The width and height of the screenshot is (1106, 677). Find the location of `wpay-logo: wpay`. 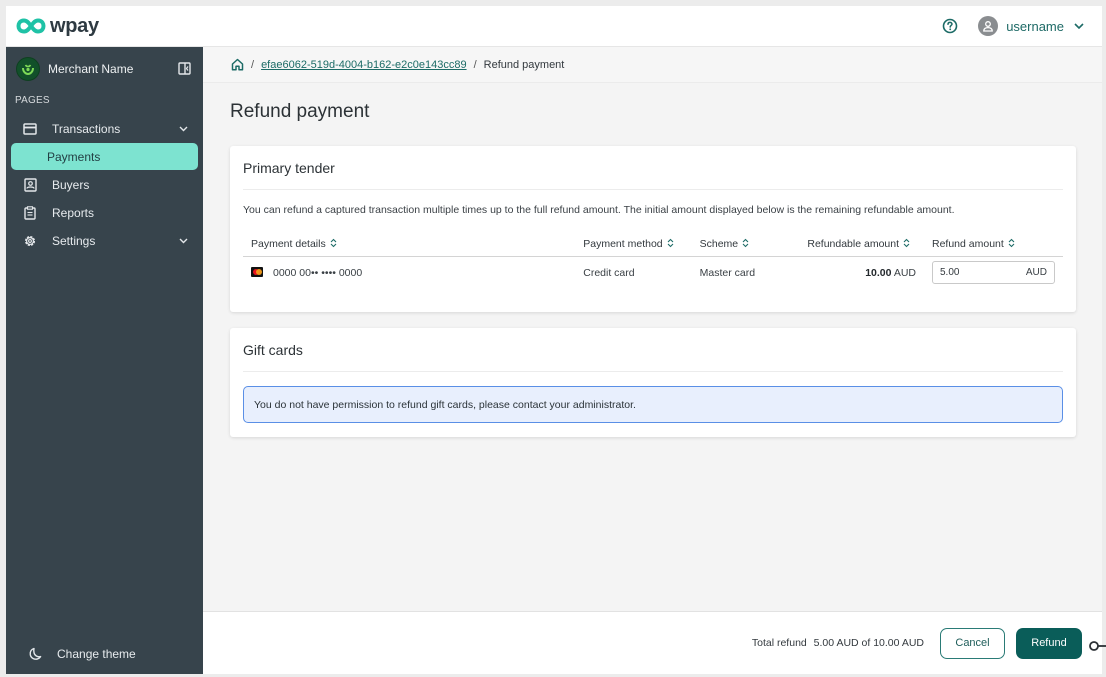

wpay-logo: wpay is located at coordinates (57, 26).